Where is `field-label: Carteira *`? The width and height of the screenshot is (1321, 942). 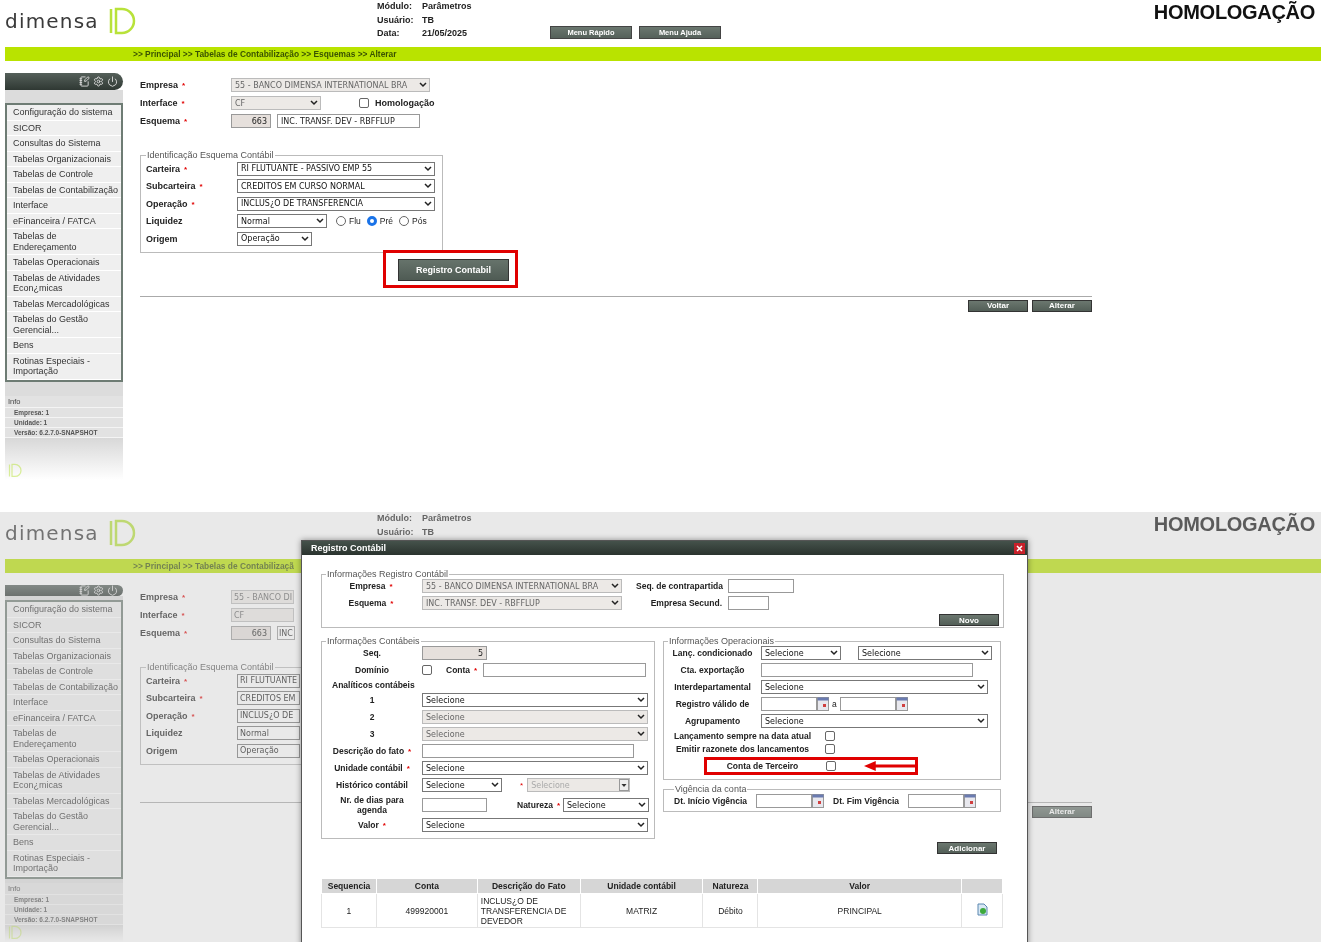
field-label: Carteira * is located at coordinates (167, 168).